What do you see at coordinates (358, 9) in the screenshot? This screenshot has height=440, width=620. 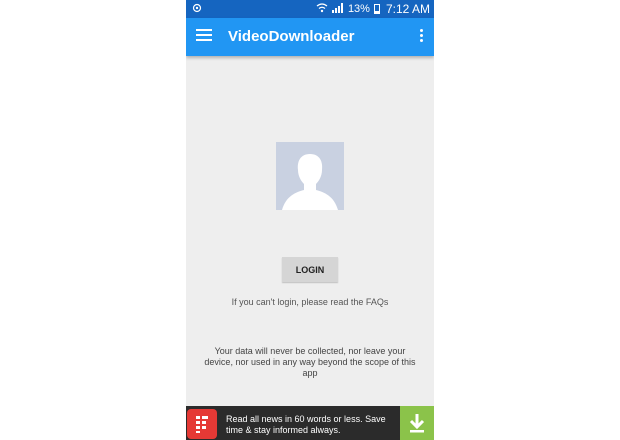 I see `battery-percent: 13%` at bounding box center [358, 9].